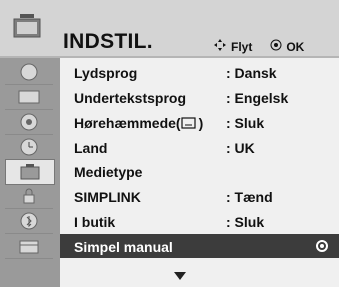 The height and width of the screenshot is (287, 339). What do you see at coordinates (199, 97) in the screenshot?
I see `menu-item-undertekstsprog: Undertekstsprog : Engelsk` at bounding box center [199, 97].